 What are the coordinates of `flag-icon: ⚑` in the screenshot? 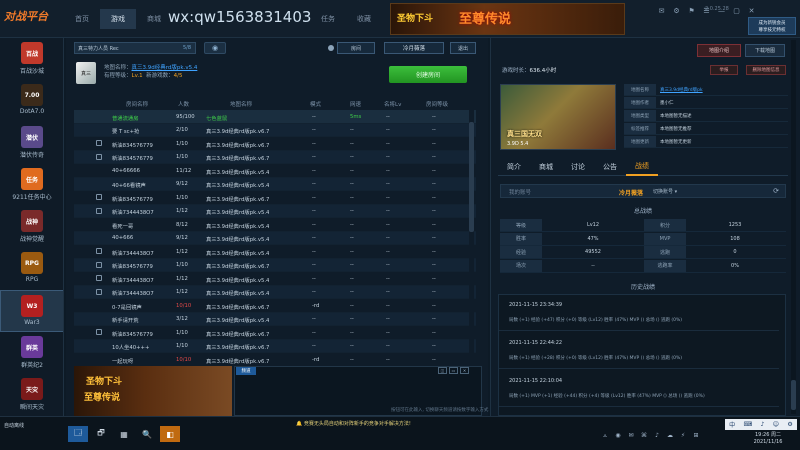 It's located at (691, 10).